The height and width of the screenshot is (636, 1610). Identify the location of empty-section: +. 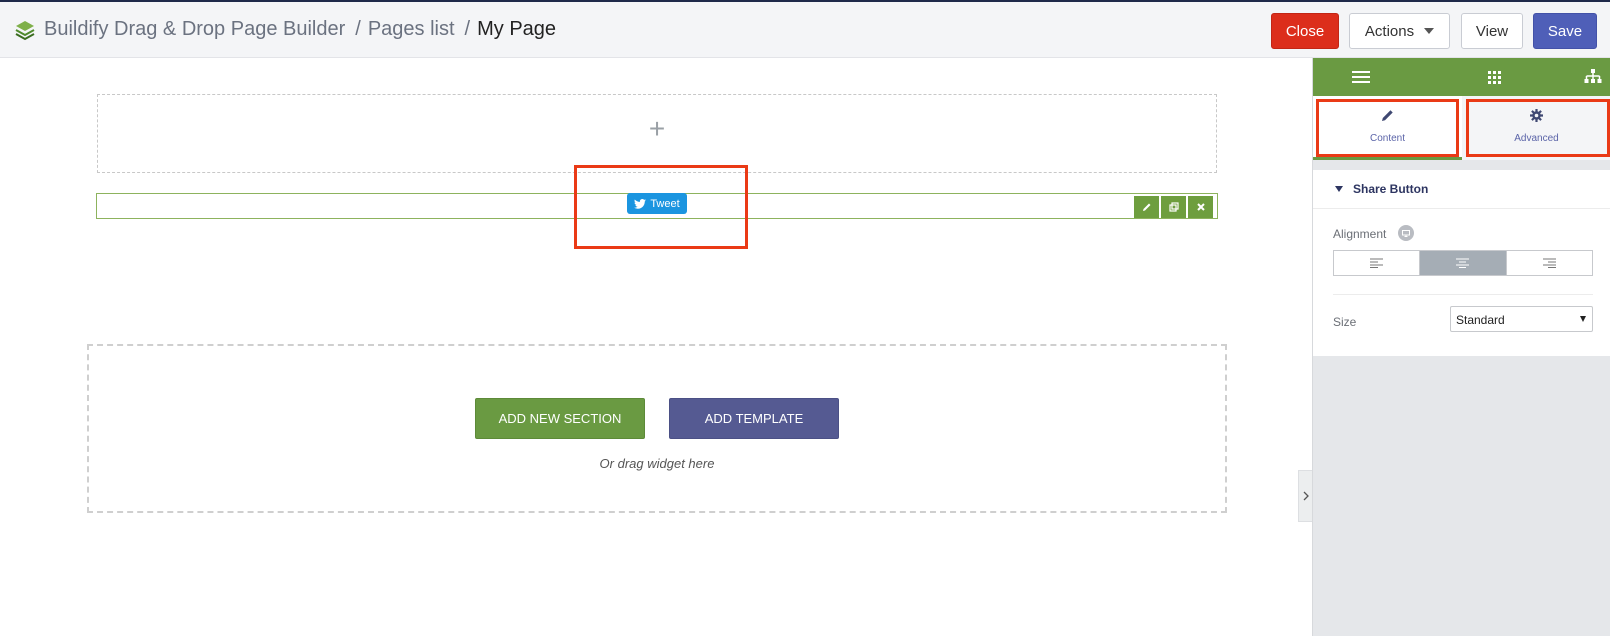
(657, 133).